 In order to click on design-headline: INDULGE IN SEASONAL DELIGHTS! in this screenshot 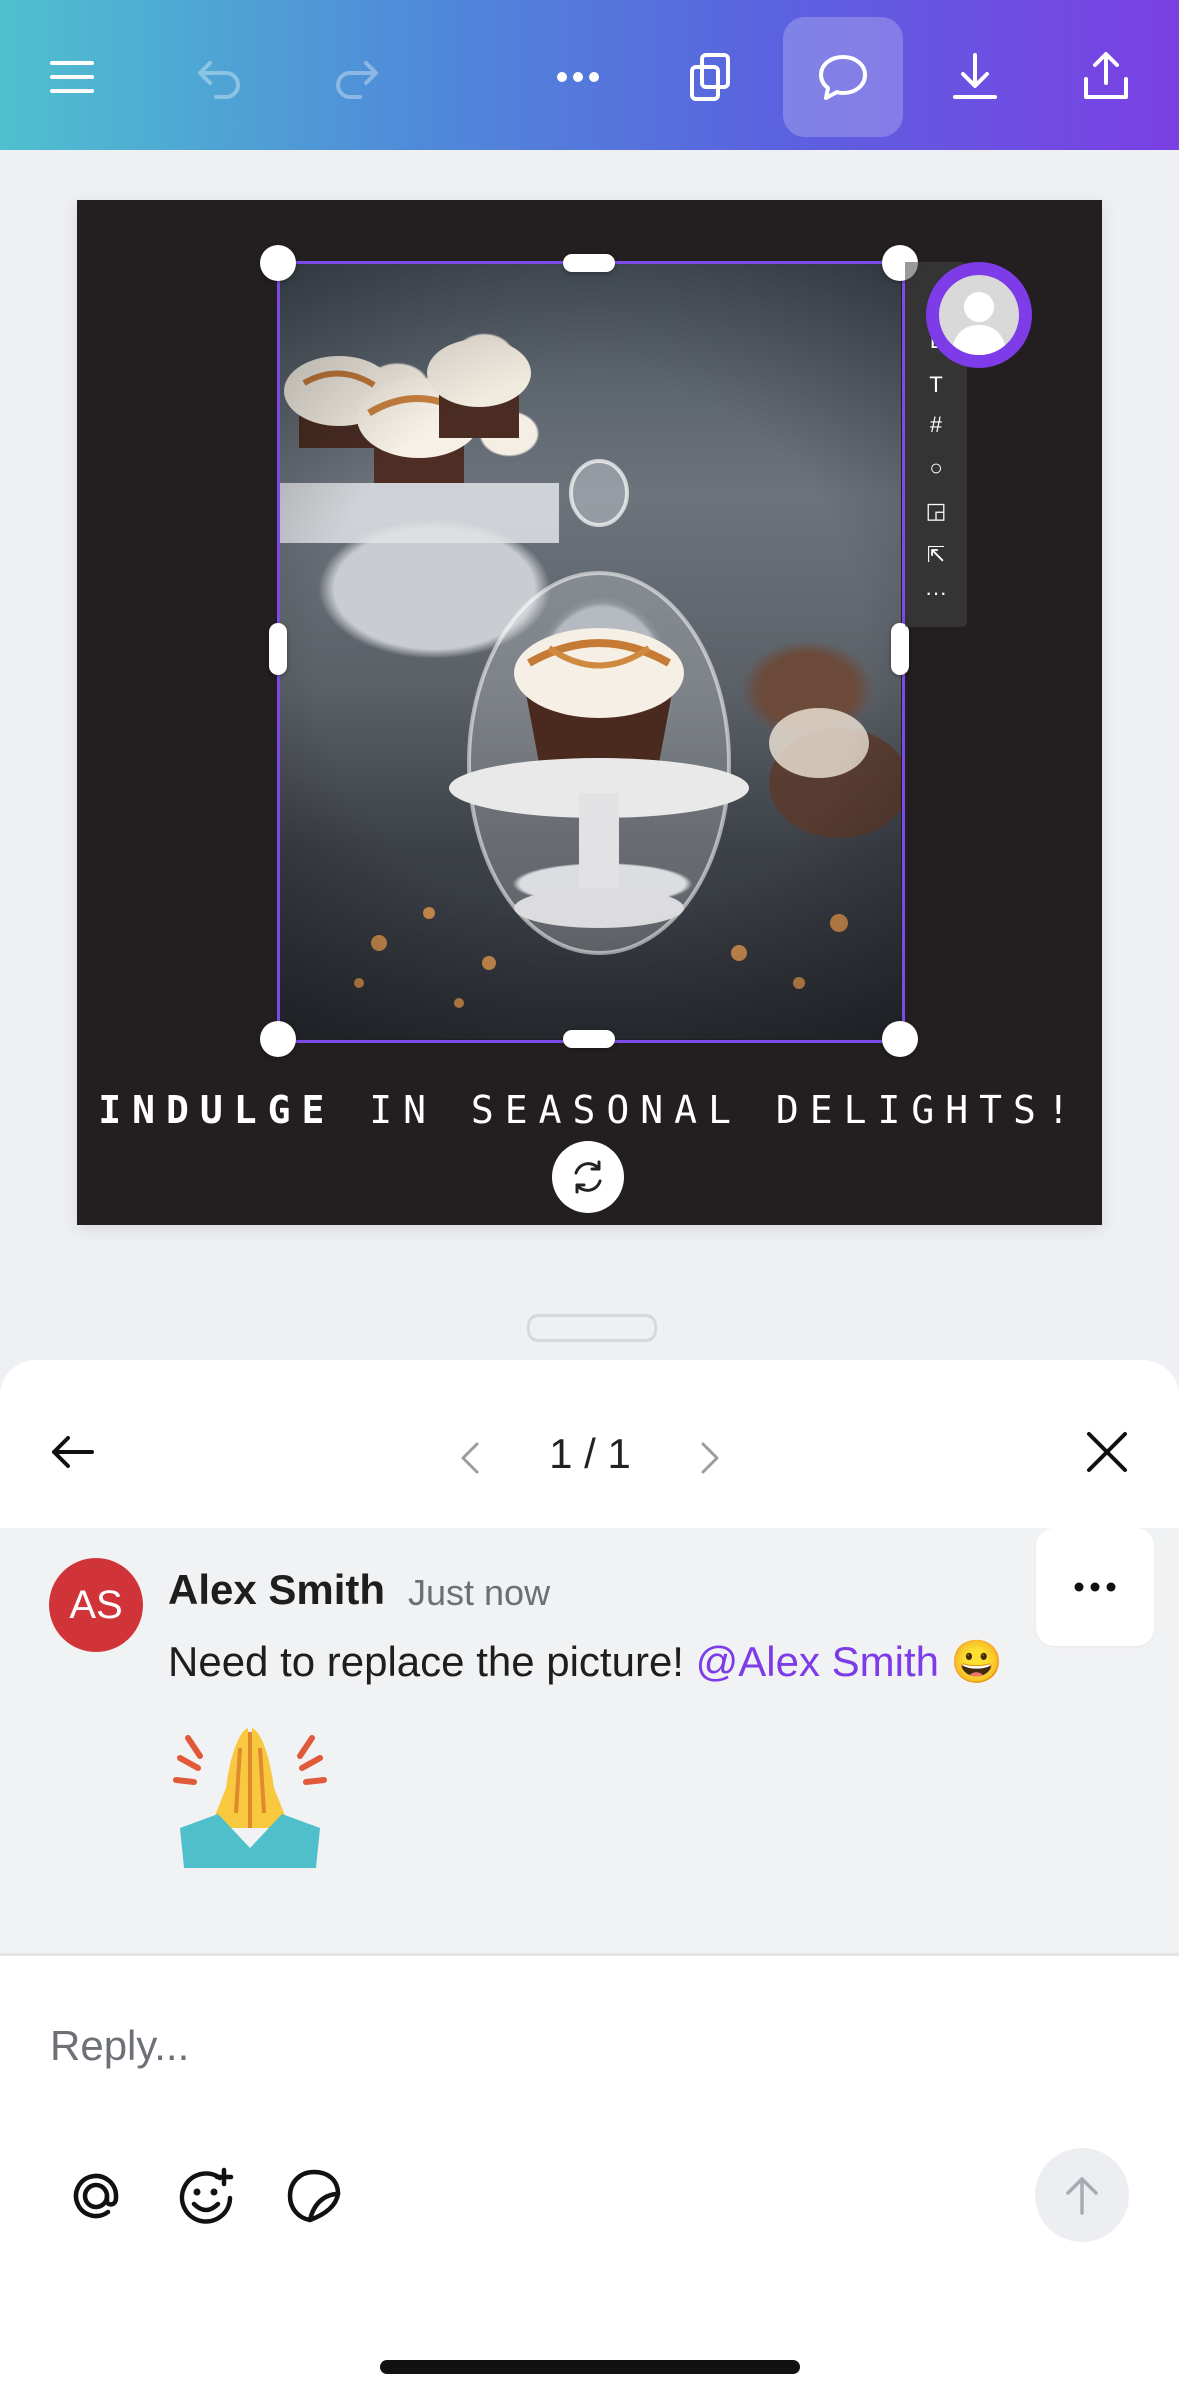, I will do `click(589, 1110)`.